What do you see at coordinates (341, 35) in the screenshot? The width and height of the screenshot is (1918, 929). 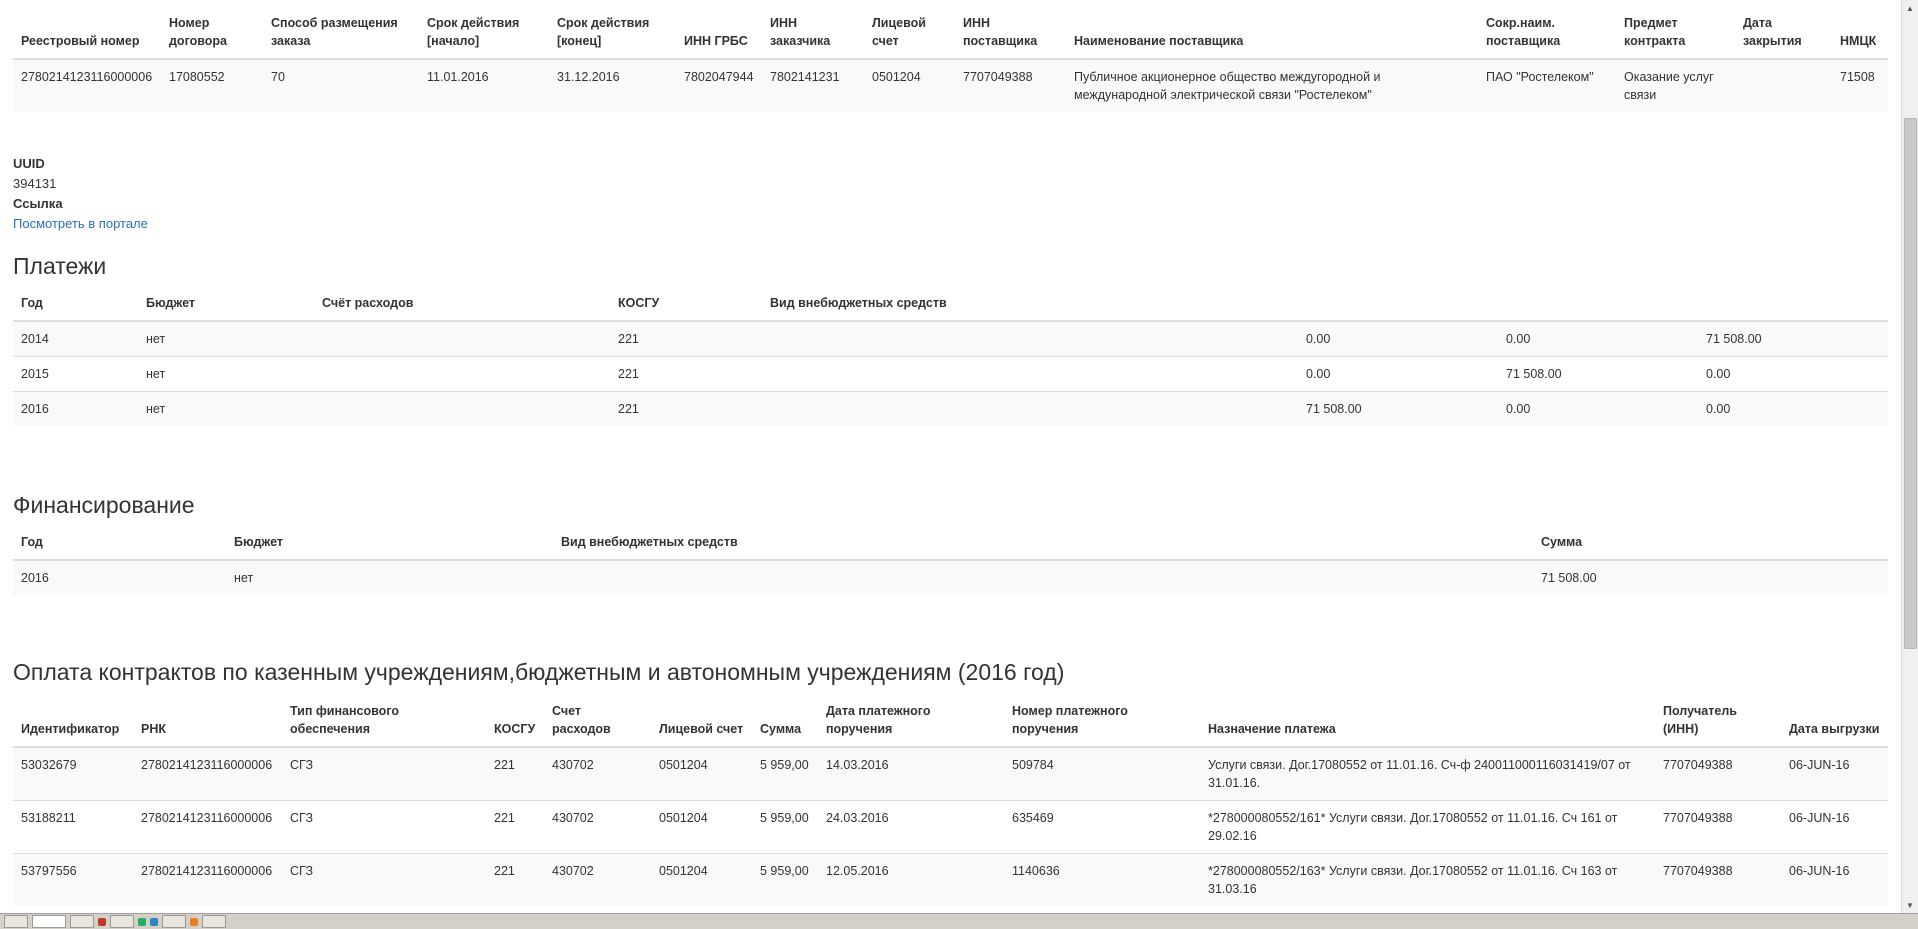 I see `col-header-placement-method: Способ размещения заказа` at bounding box center [341, 35].